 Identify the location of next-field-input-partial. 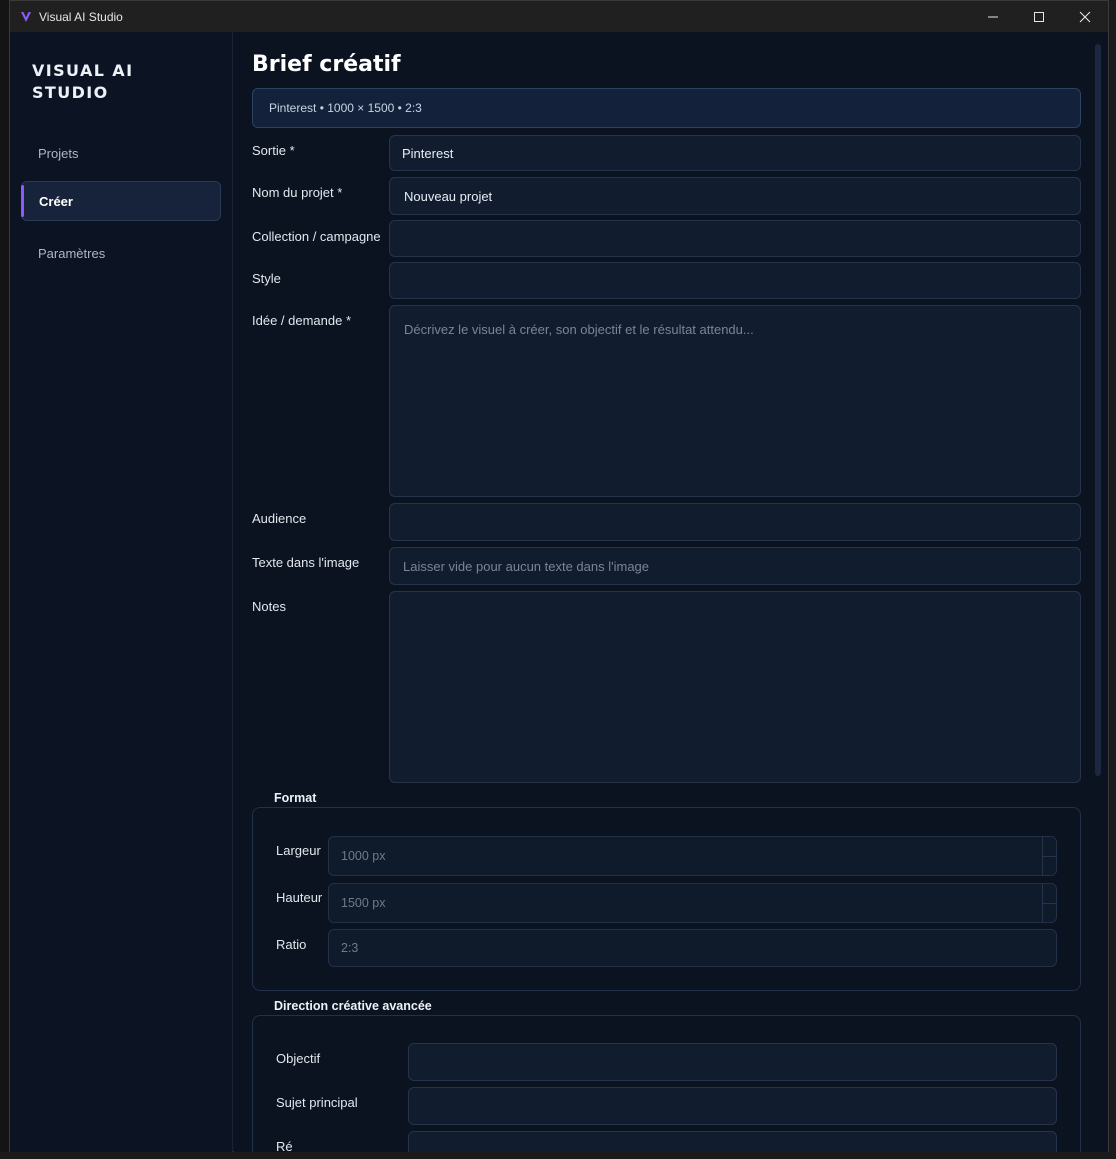
(732, 1141).